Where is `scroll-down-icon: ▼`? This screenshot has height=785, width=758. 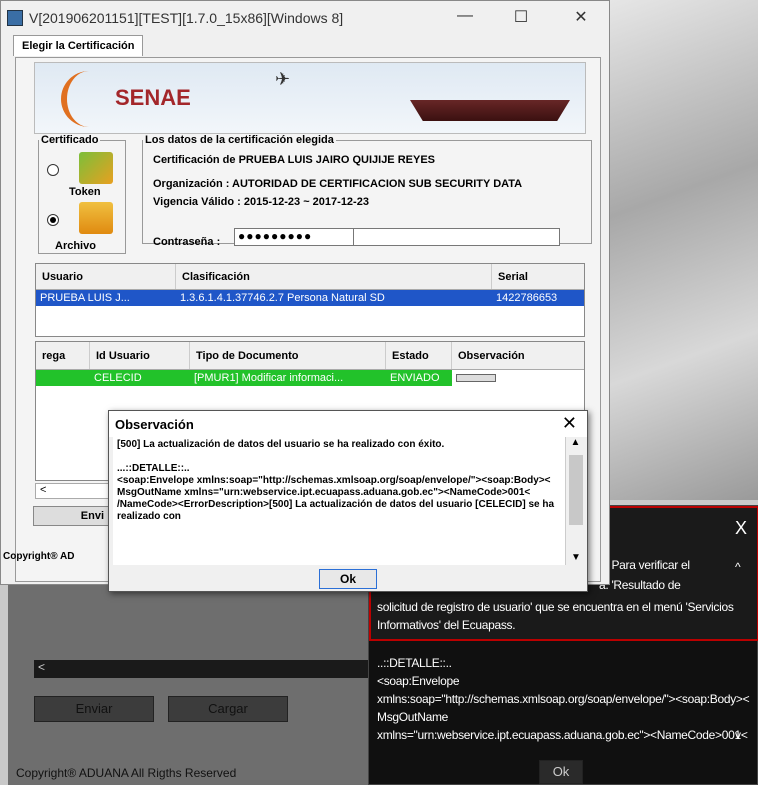
scroll-down-icon: ▼ is located at coordinates (576, 557).